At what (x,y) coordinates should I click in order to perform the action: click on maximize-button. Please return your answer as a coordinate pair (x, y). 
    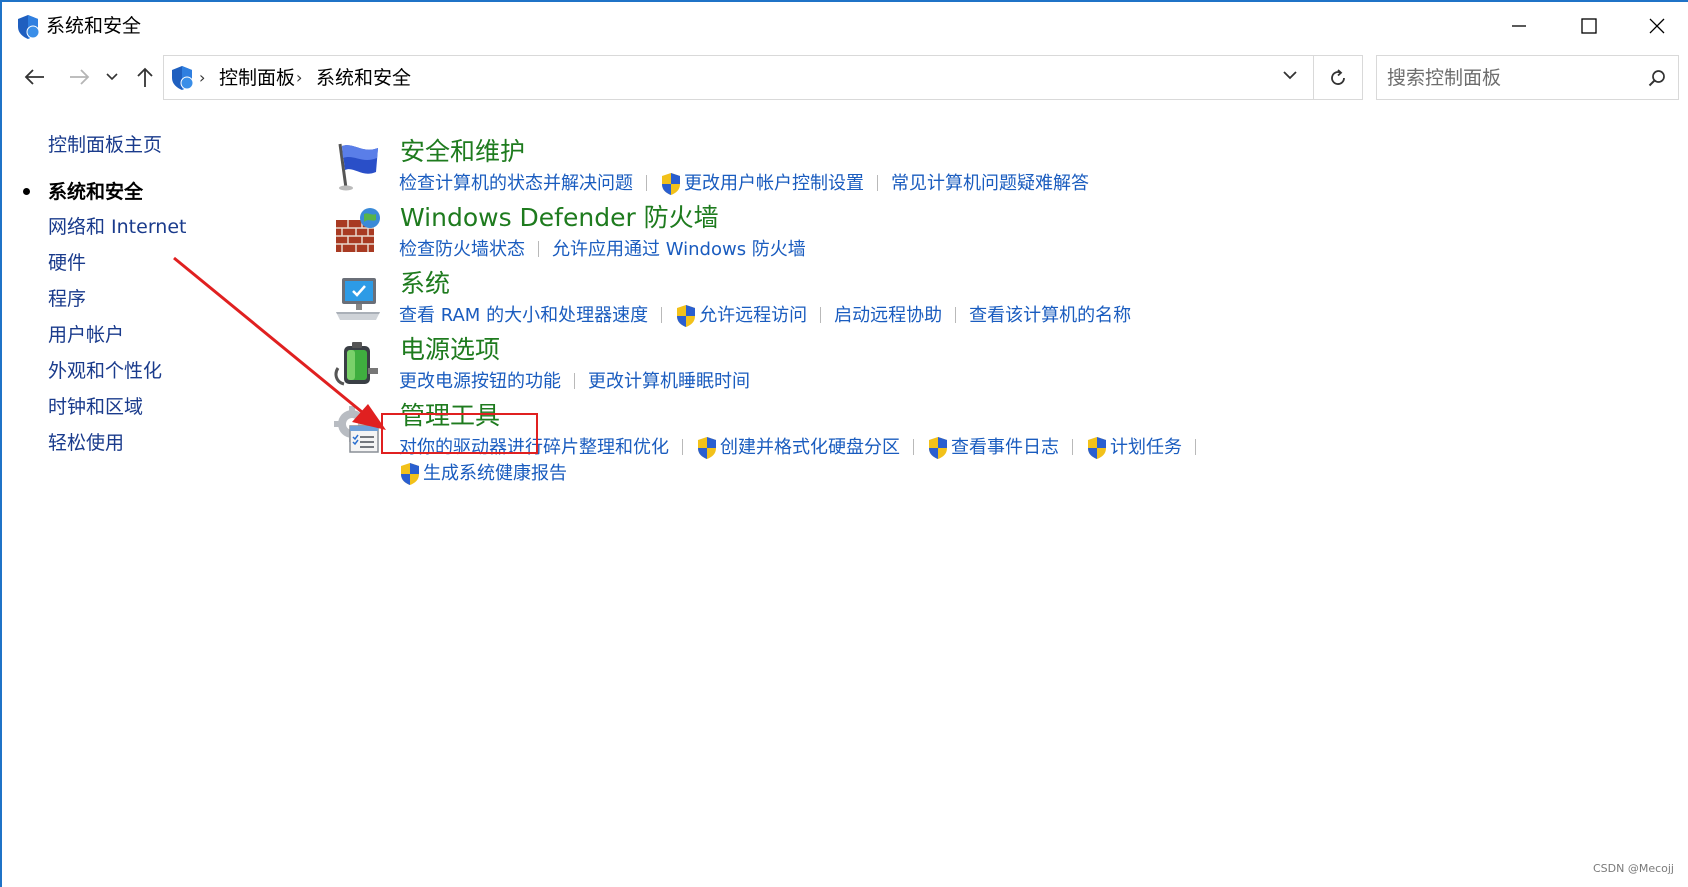
    Looking at the image, I should click on (1589, 26).